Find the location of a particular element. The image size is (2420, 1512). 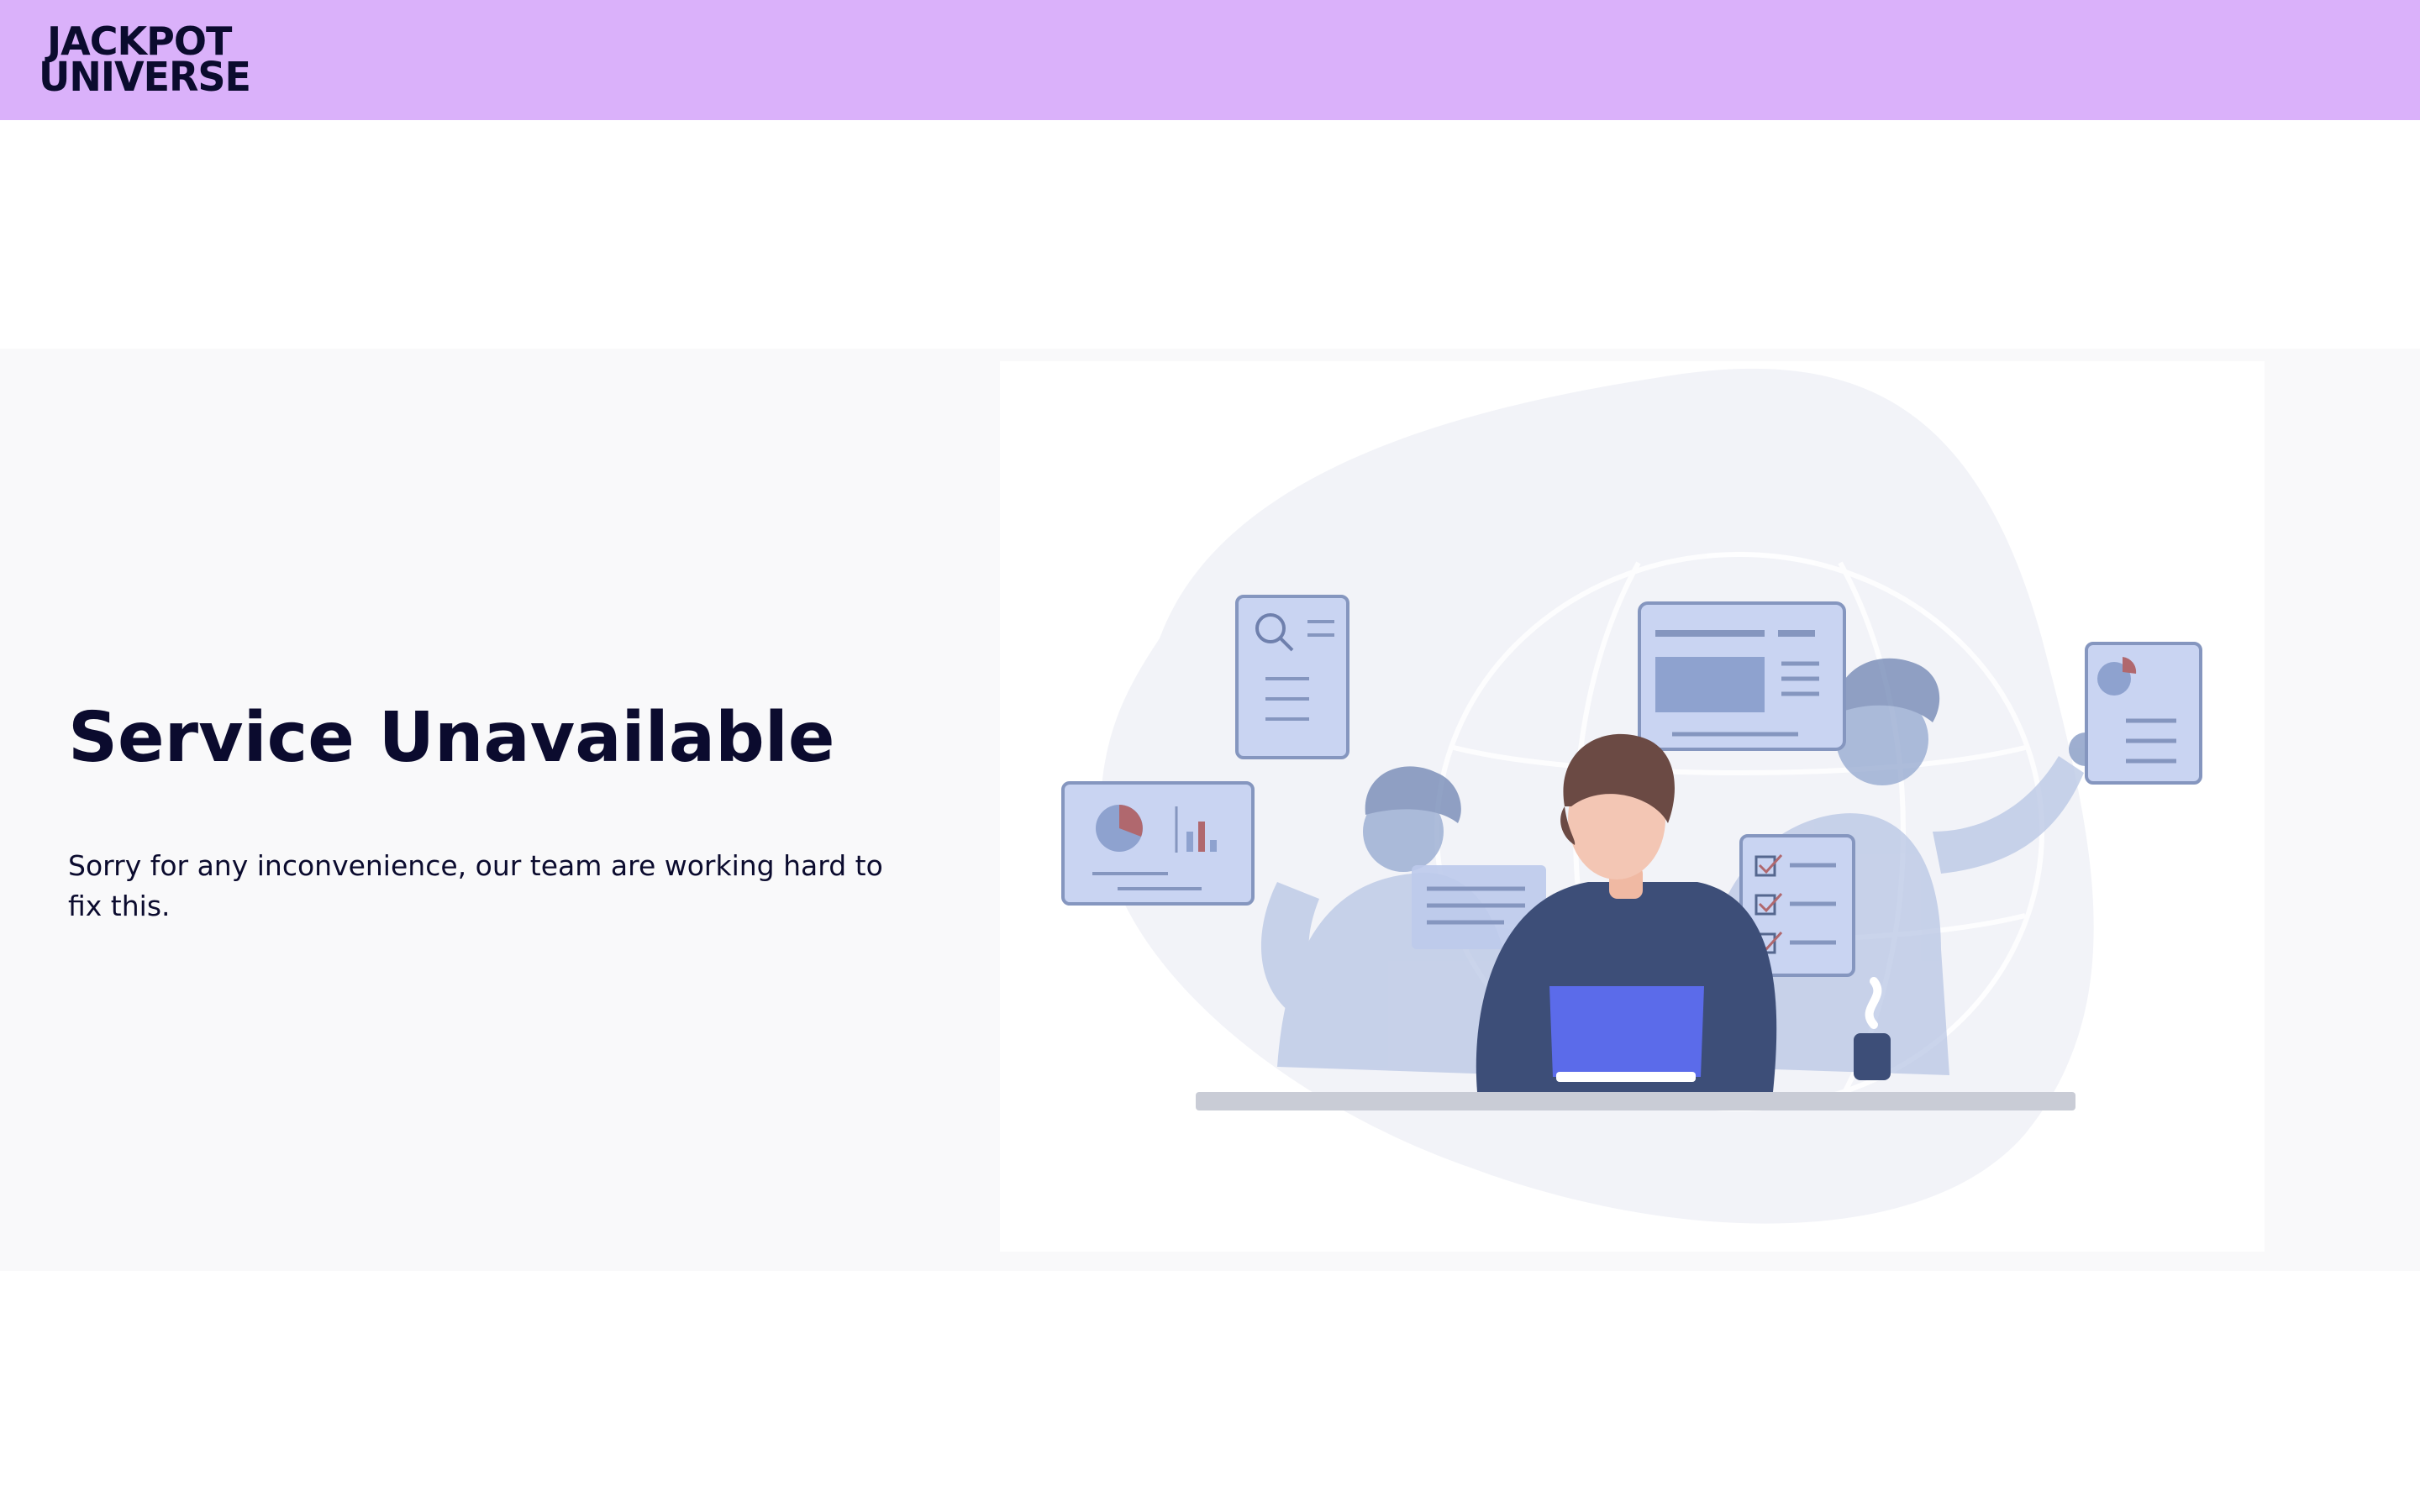

search-document-panel is located at coordinates (1292, 677).